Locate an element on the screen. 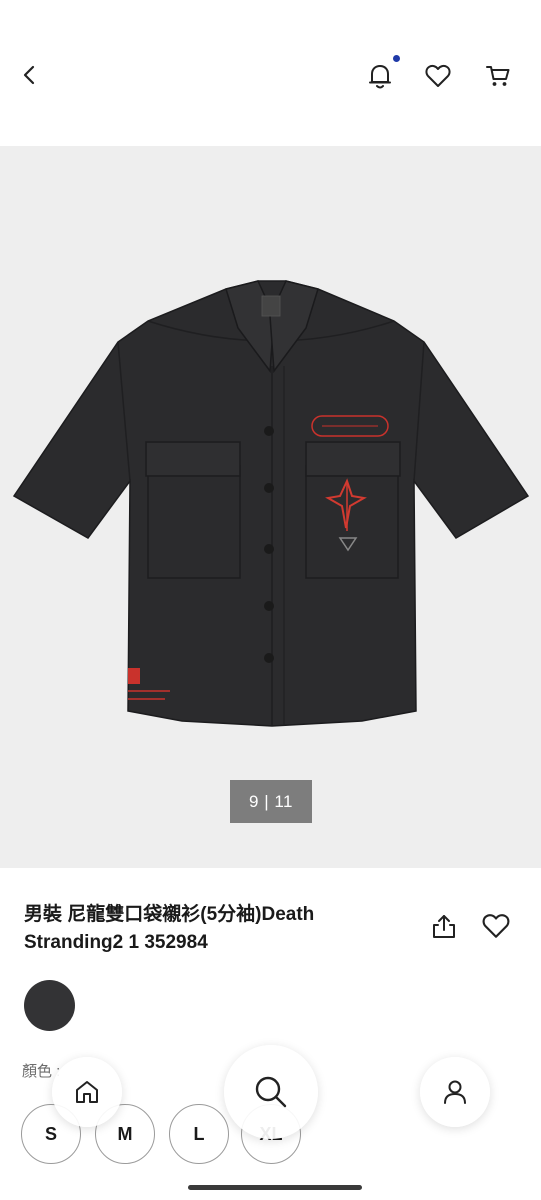 The image size is (541, 1200). product-title: 男裝 尼龍雙口袋襯衫(5分袖)Death Stranding2 1 352984 is located at coordinates (214, 929).